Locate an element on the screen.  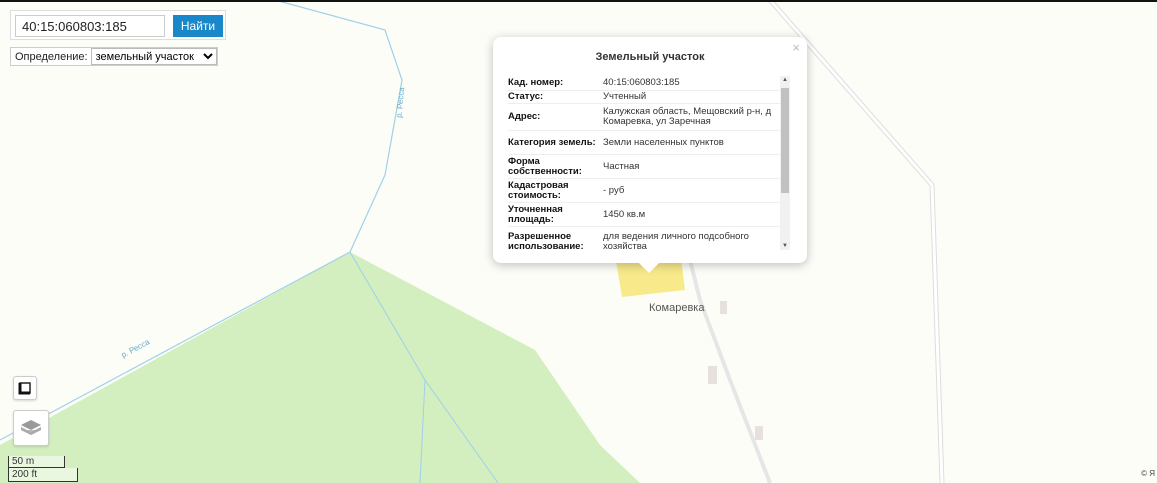
scrollbar-thumb is located at coordinates (785, 140).